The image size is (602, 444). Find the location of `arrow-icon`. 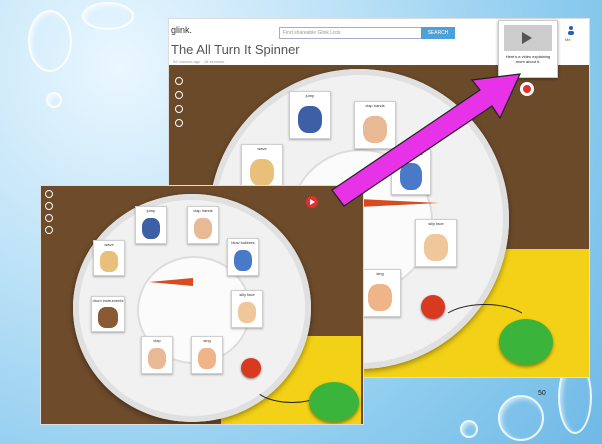

arrow-icon is located at coordinates (426, 140).